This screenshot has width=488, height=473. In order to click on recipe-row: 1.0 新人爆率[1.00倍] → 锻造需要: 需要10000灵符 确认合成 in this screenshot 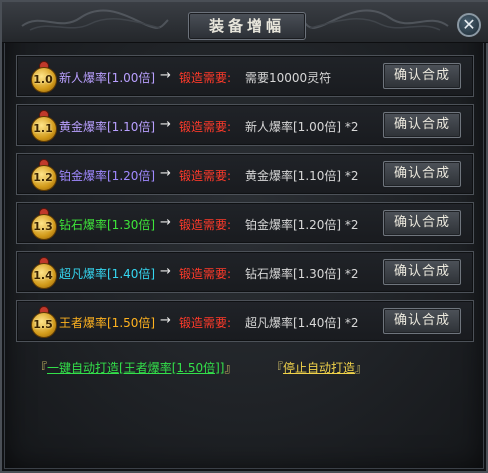, I will do `click(245, 76)`.